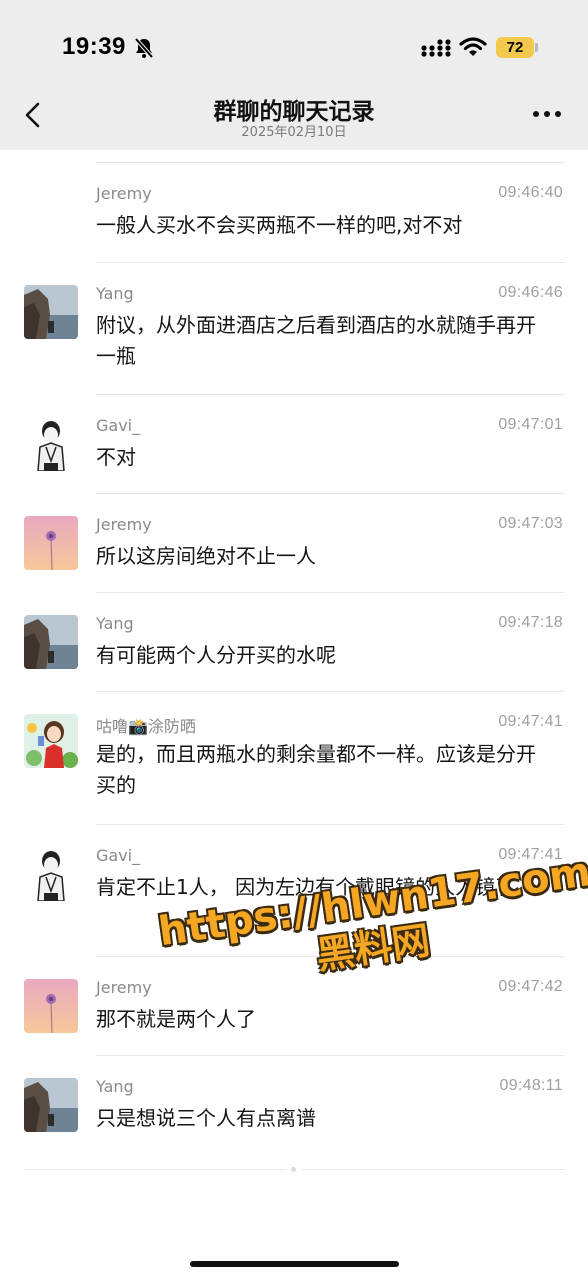  Describe the element at coordinates (116, 457) in the screenshot. I see `message-text: 不对` at that location.